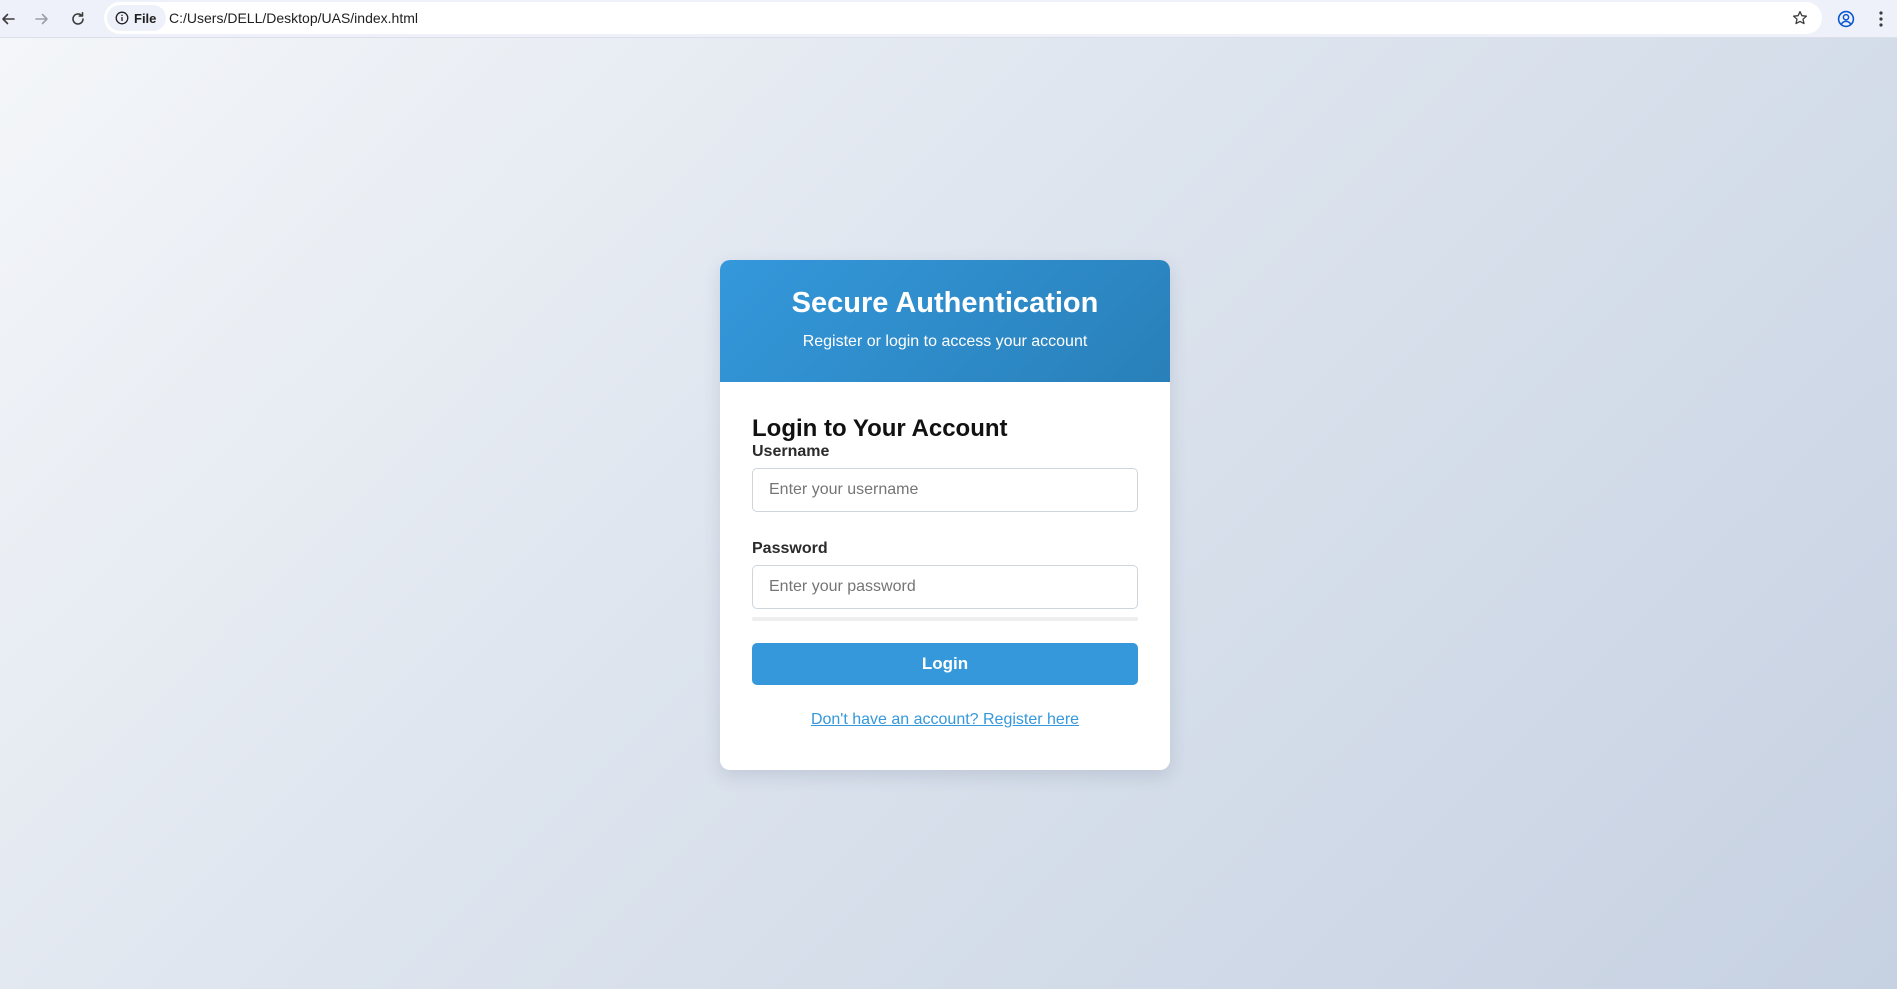 This screenshot has height=989, width=1897. What do you see at coordinates (945, 490) in the screenshot?
I see `username-input` at bounding box center [945, 490].